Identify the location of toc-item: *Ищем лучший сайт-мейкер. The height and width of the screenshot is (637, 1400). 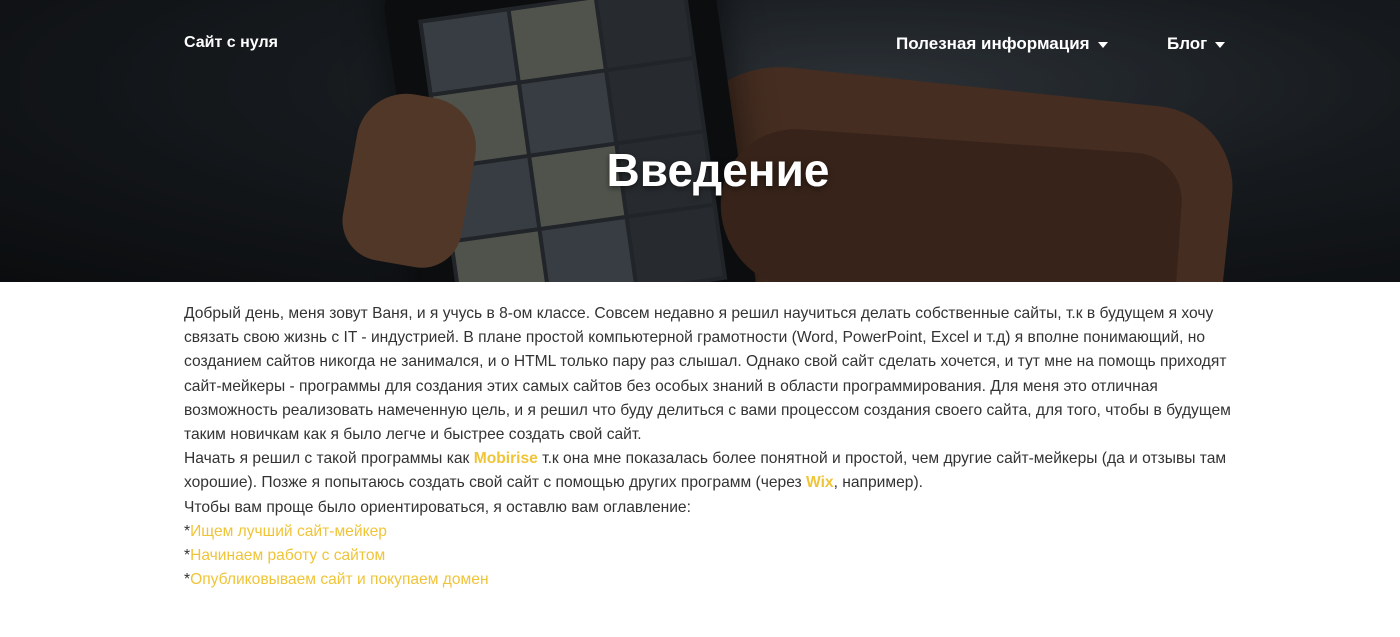
(716, 532).